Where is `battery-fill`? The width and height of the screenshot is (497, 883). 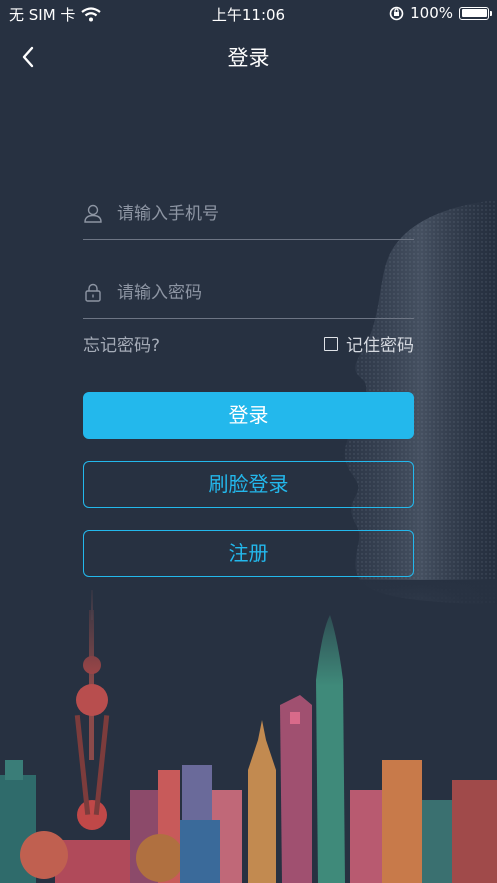
battery-fill is located at coordinates (474, 13).